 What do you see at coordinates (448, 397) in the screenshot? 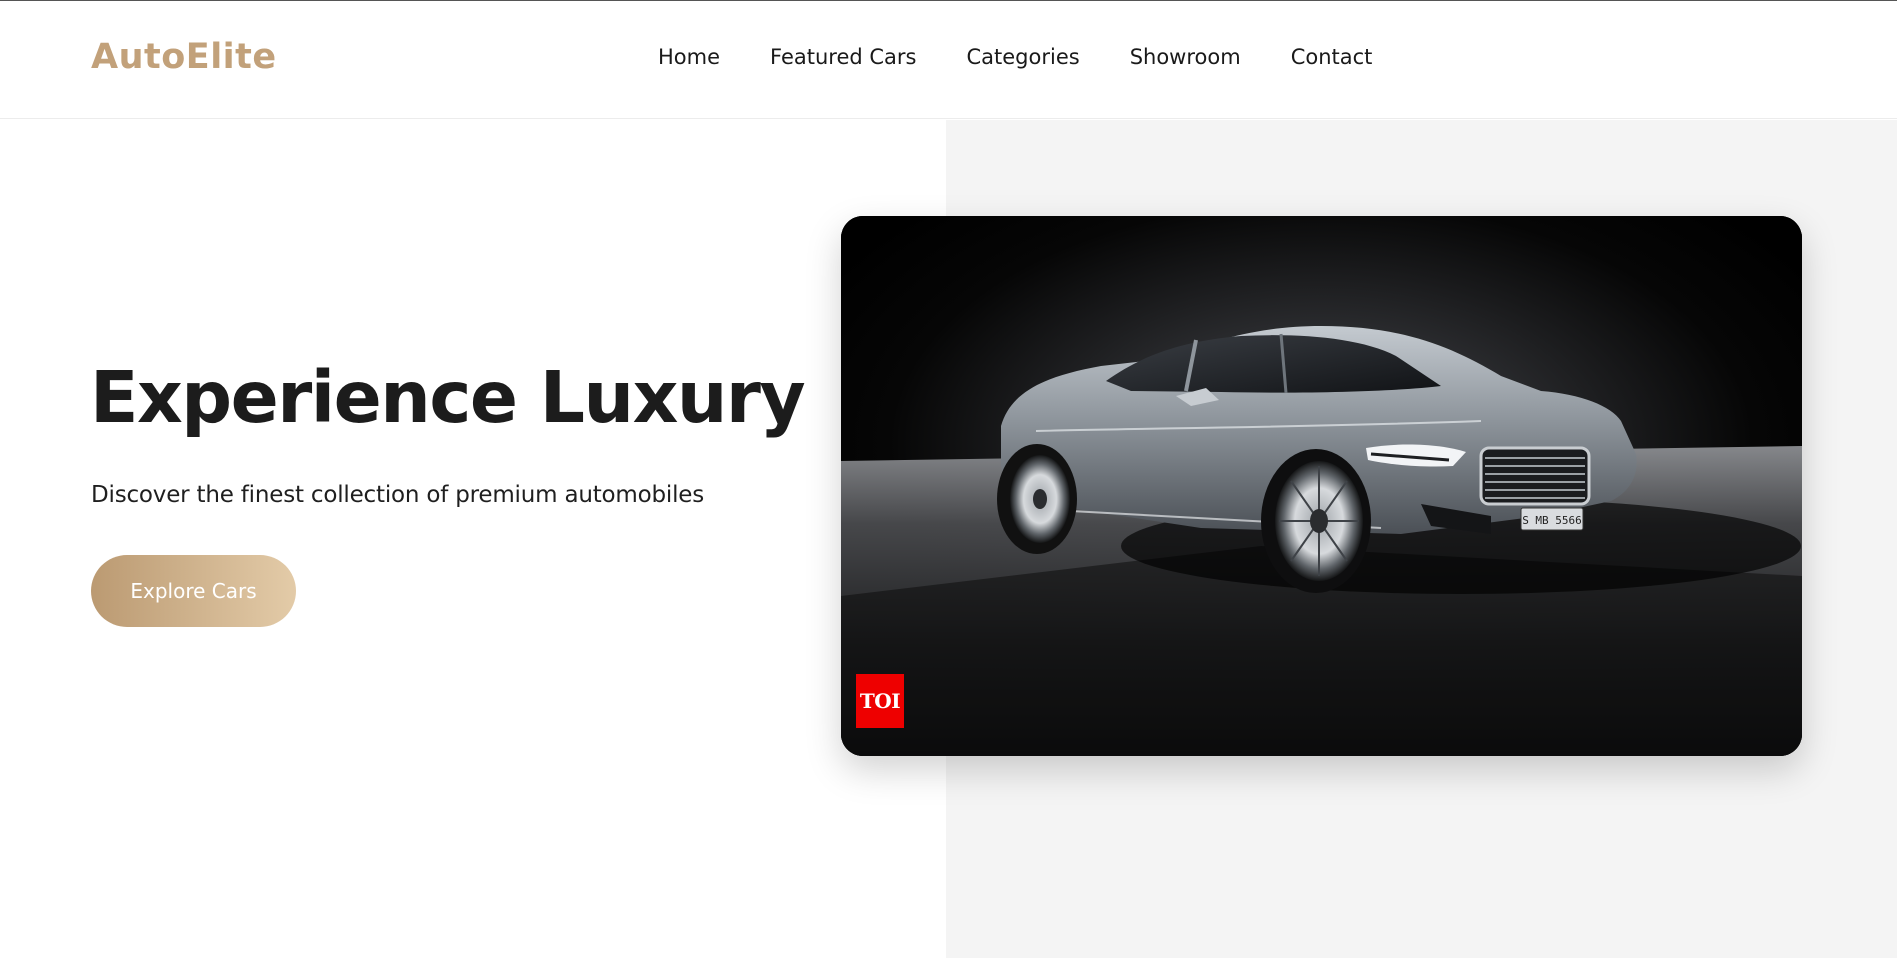
I see `hero-title: Experience Luxury` at bounding box center [448, 397].